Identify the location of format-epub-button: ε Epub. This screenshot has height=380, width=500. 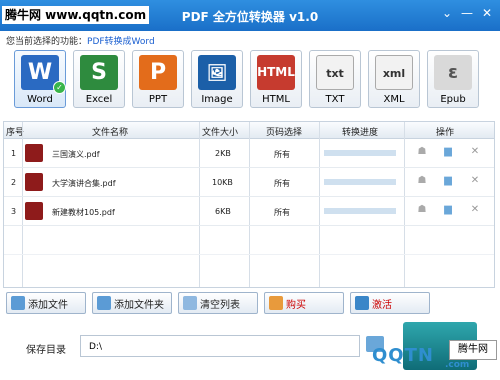
(453, 79).